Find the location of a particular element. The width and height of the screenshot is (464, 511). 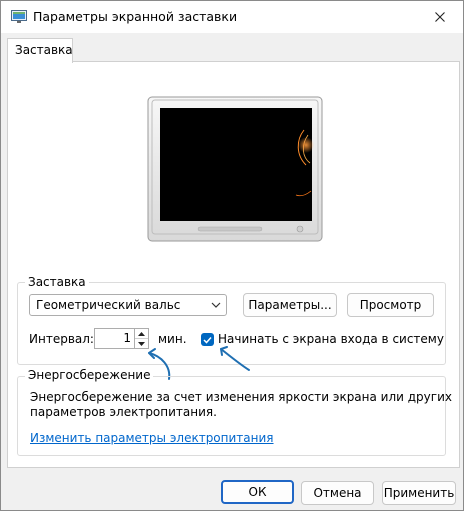

tab-label: Заставка is located at coordinates (44, 50).